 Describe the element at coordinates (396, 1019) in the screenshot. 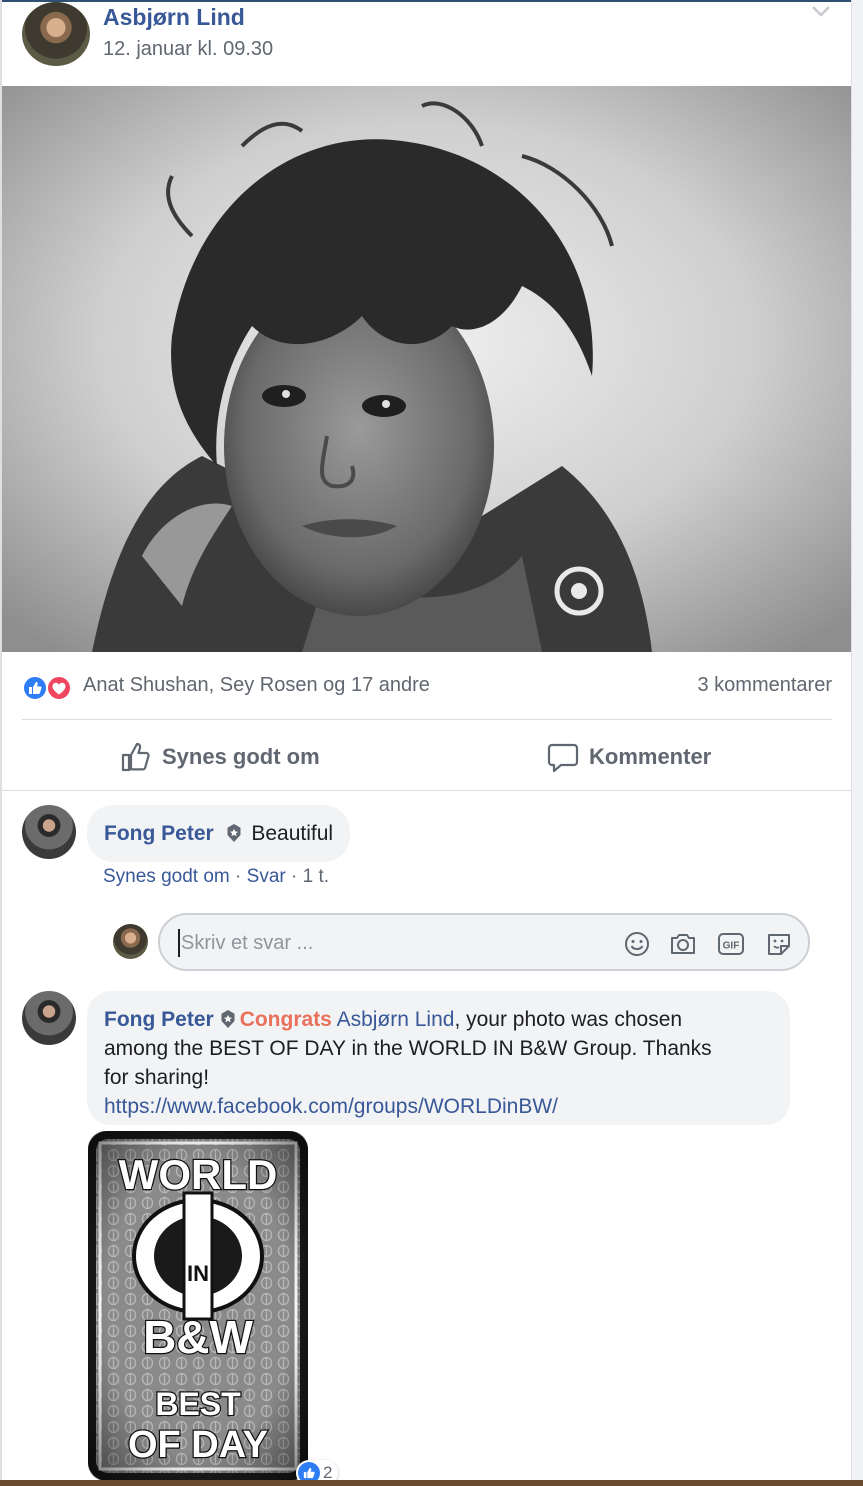

I see `mention-link: Asbjørn Lind` at that location.